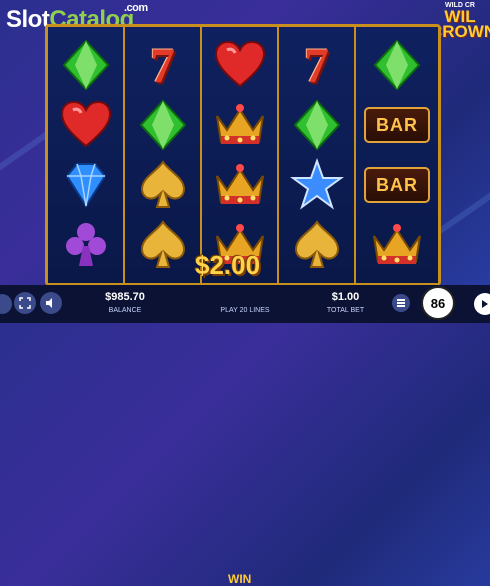 Image resolution: width=490 pixels, height=586 pixels. I want to click on symbol-purple-club, so click(85, 245).